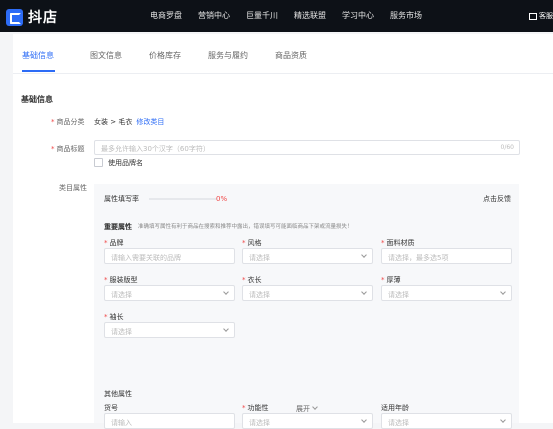 The height and width of the screenshot is (429, 553). Describe the element at coordinates (245, 227) in the screenshot. I see `important-attributes-note: 准确填写属性有利于商品在搜索和推荐中露出，错误填写可能面临商品下架或流量损失！` at that location.